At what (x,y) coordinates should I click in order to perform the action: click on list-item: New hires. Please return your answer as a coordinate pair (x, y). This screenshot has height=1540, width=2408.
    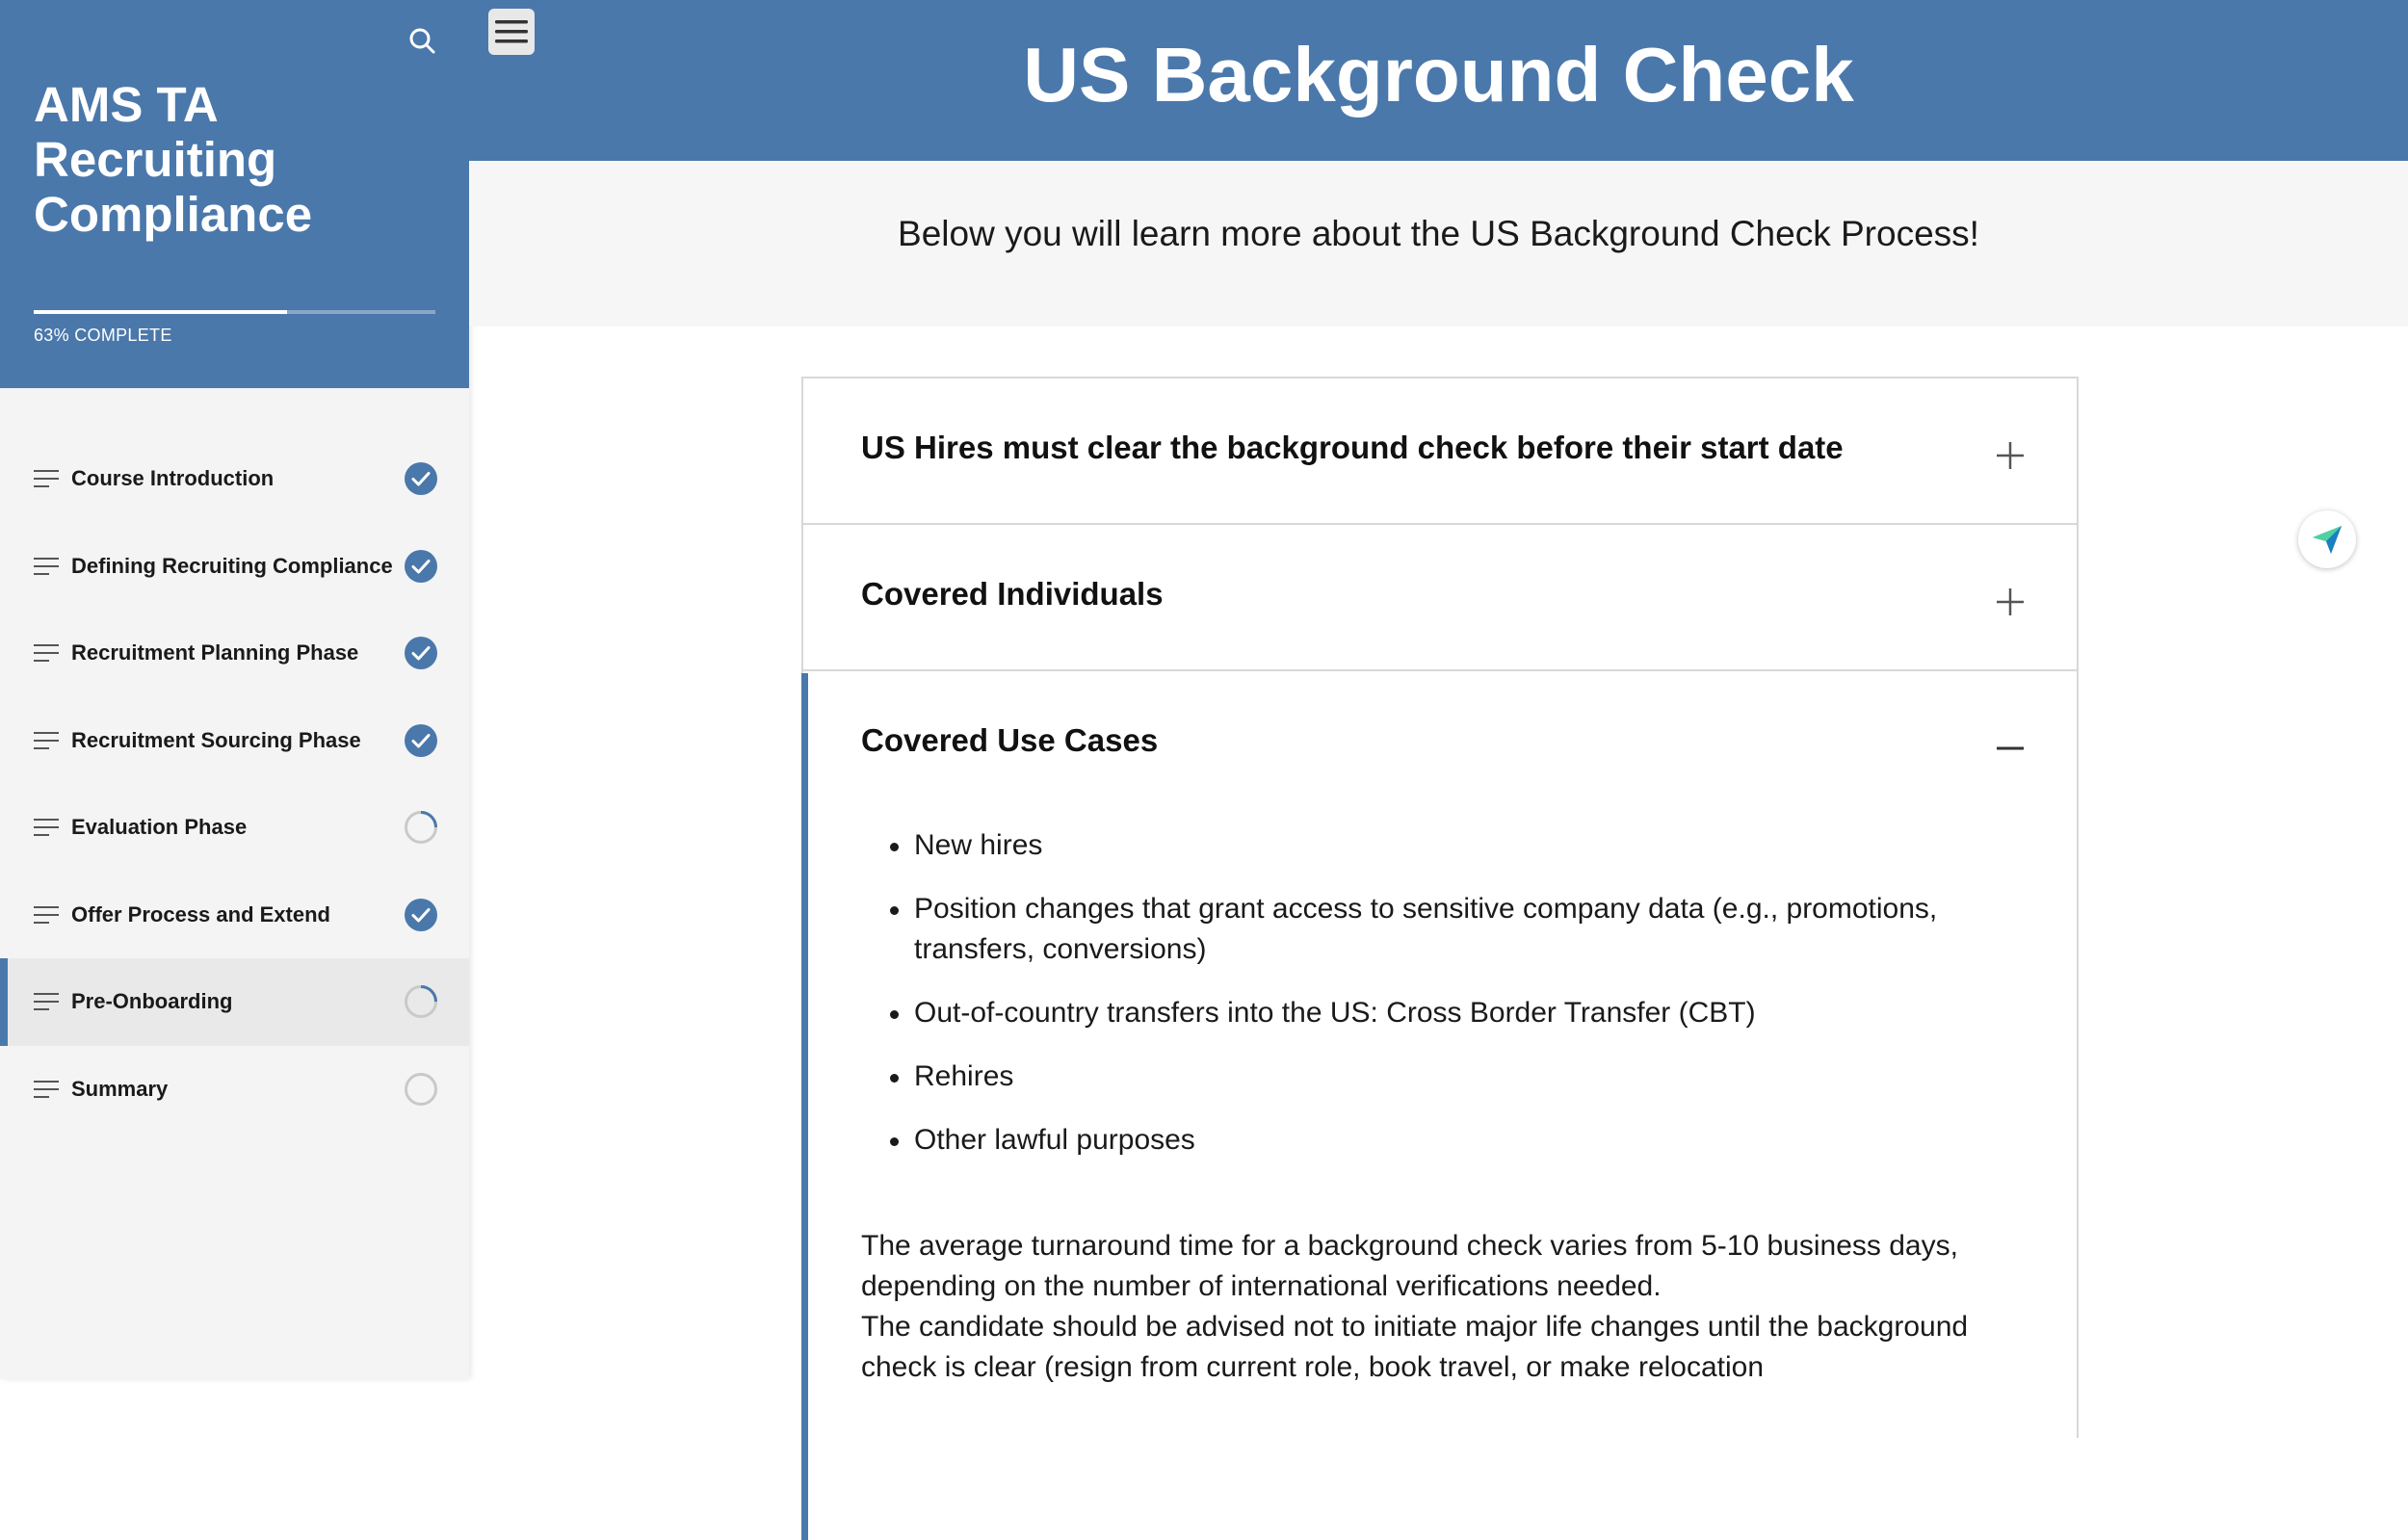
    Looking at the image, I should click on (1448, 845).